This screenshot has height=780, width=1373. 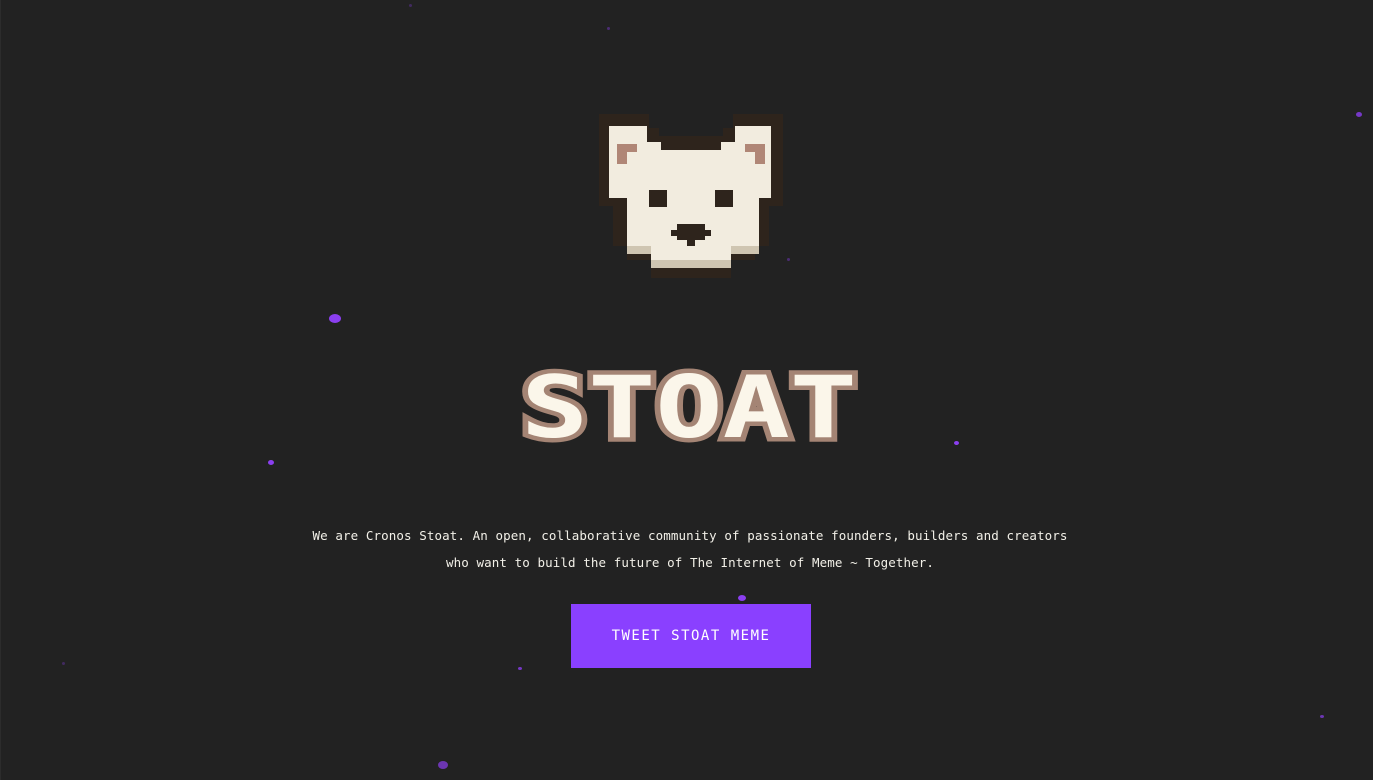 I want to click on brand-wordmark: STOAT STOAT, so click(x=689, y=408).